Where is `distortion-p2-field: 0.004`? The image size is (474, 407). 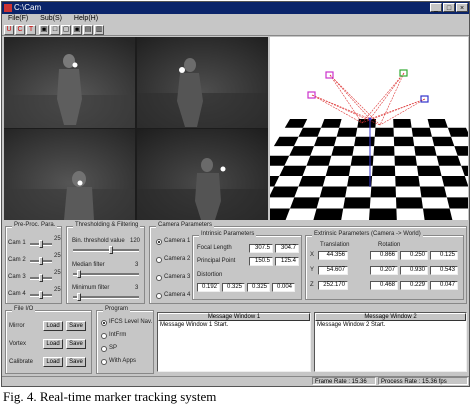
distortion-p2-field: 0.004 is located at coordinates (283, 287).